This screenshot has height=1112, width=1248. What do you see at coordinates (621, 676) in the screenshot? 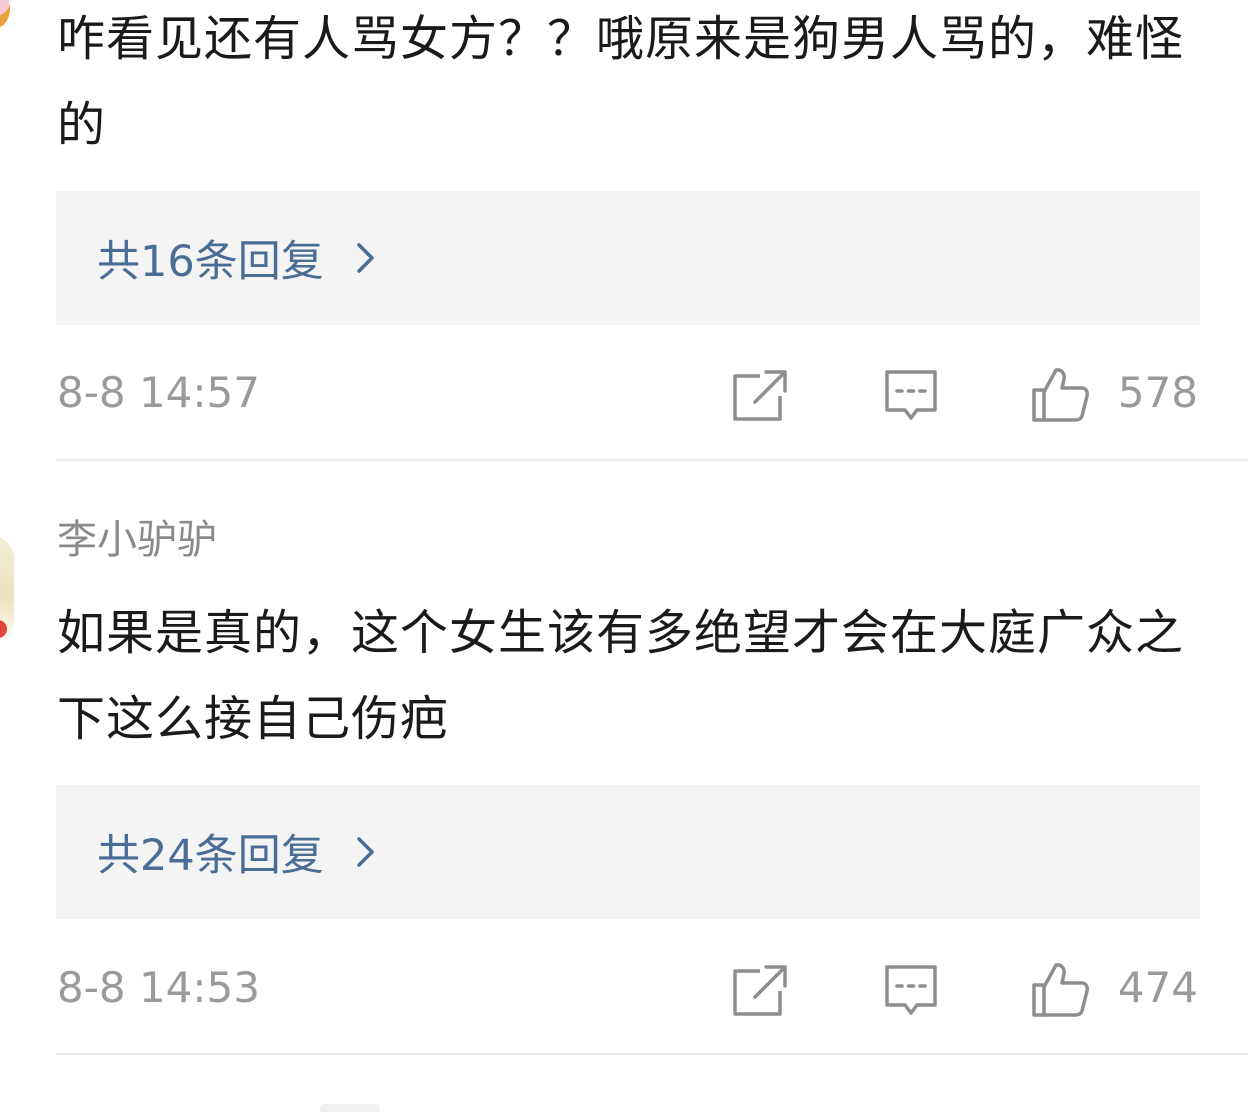
I see `comment-text: 如果是真的，这个女生该有多绝望才会在大庭广众之下这么接自己伤疤` at bounding box center [621, 676].